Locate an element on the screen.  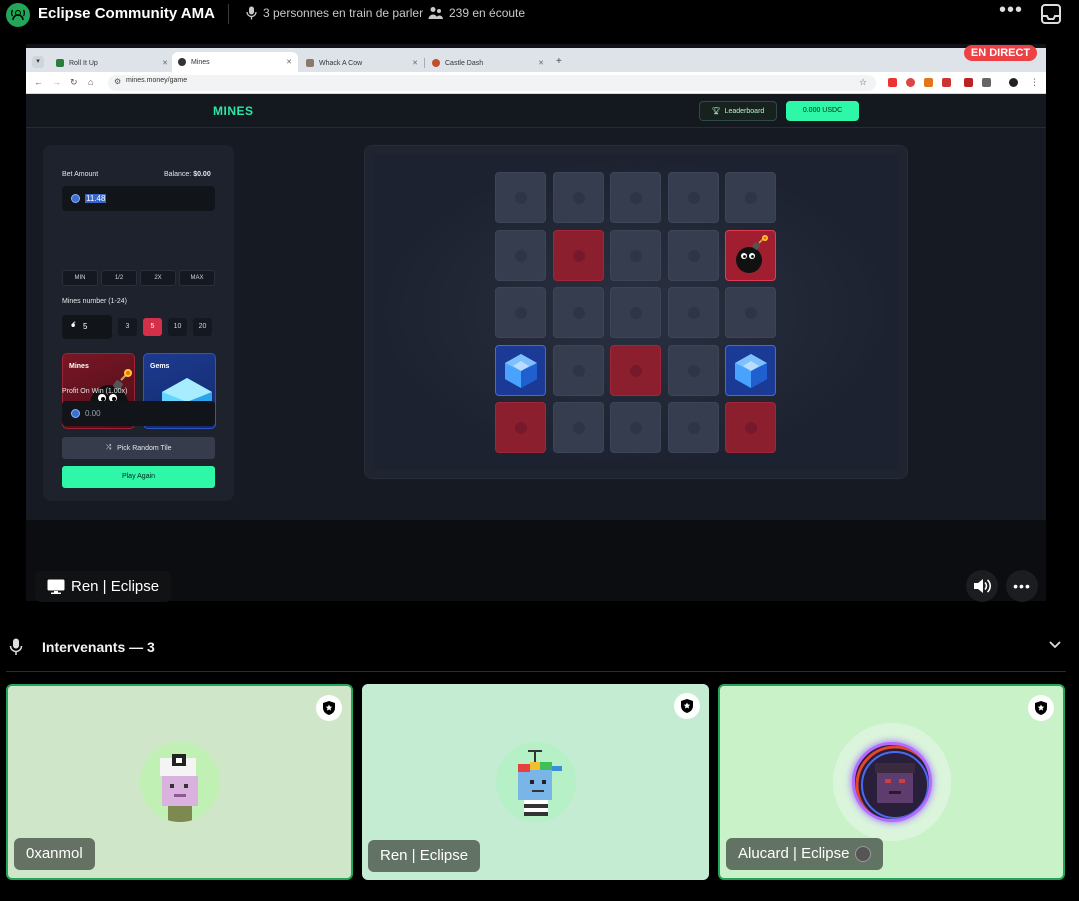
tab-roll-it-up: Roll It Up ✕ is located at coordinates (112, 63).